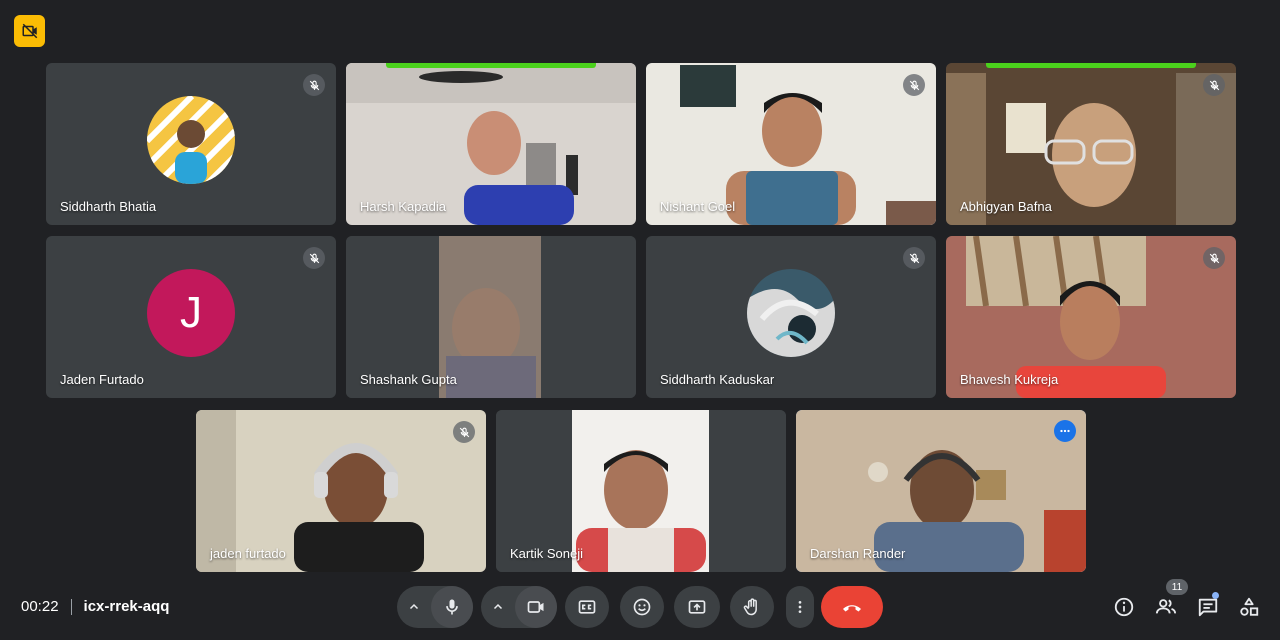  What do you see at coordinates (941, 491) in the screenshot?
I see `participant-tile-self: Darshan Rander` at bounding box center [941, 491].